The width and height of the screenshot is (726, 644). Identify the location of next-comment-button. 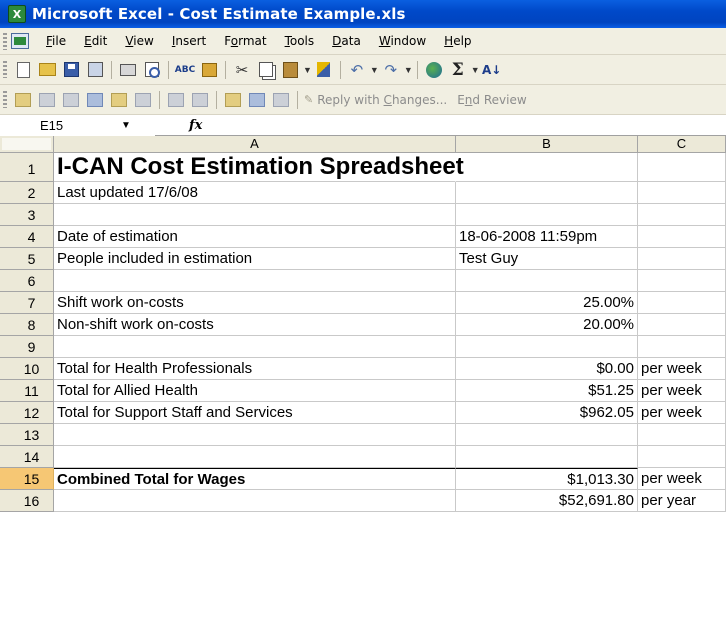
(71, 100).